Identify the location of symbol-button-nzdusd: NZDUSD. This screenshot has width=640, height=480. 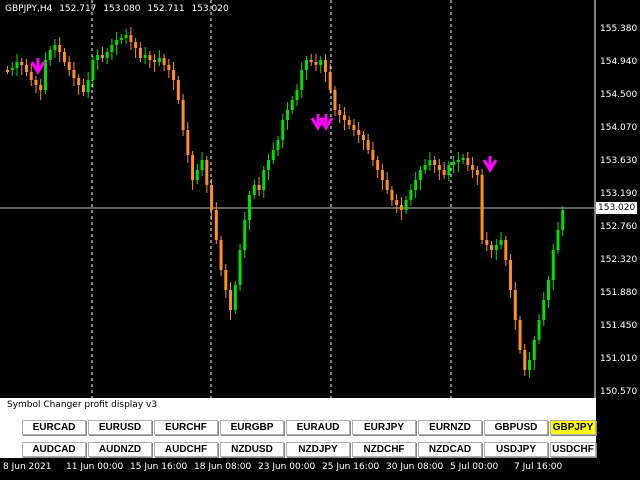
(252, 449).